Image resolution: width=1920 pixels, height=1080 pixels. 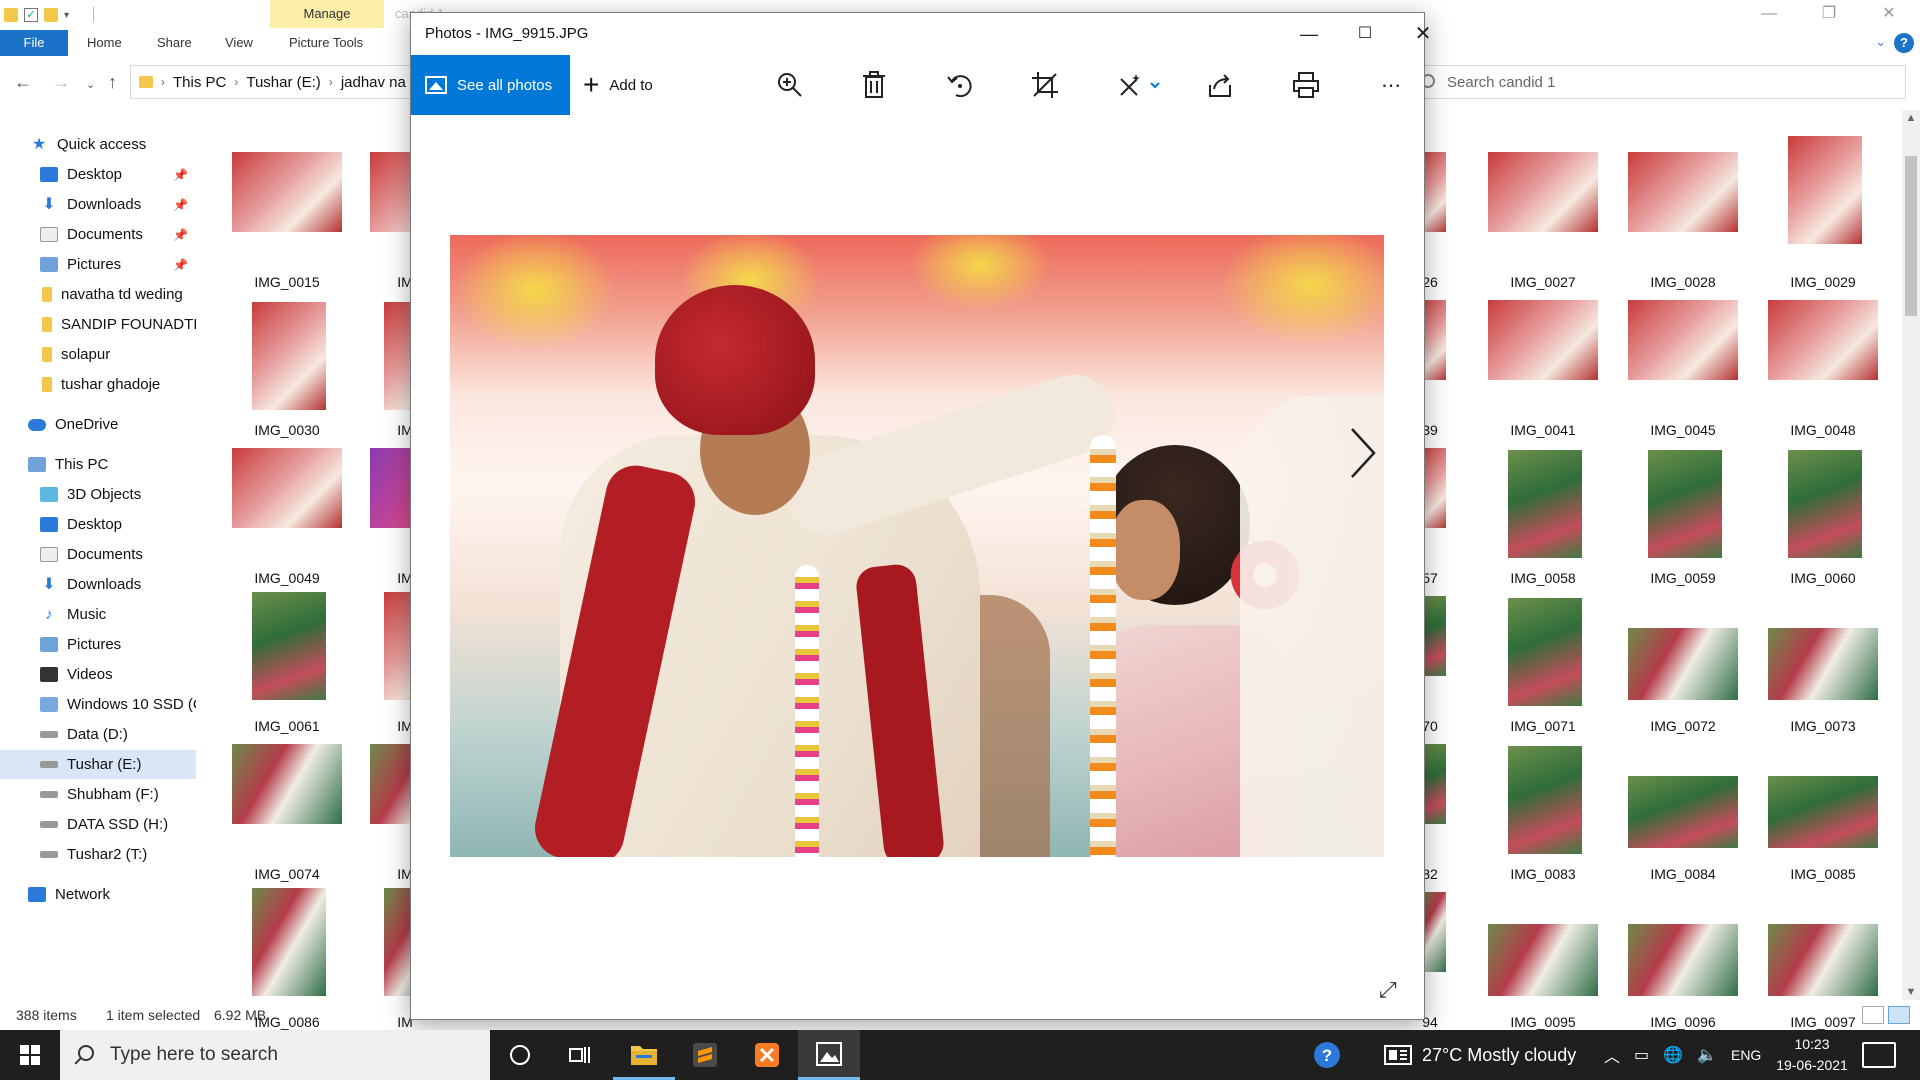 What do you see at coordinates (287, 668) in the screenshot?
I see `file-thumbnail: IMG_0061` at bounding box center [287, 668].